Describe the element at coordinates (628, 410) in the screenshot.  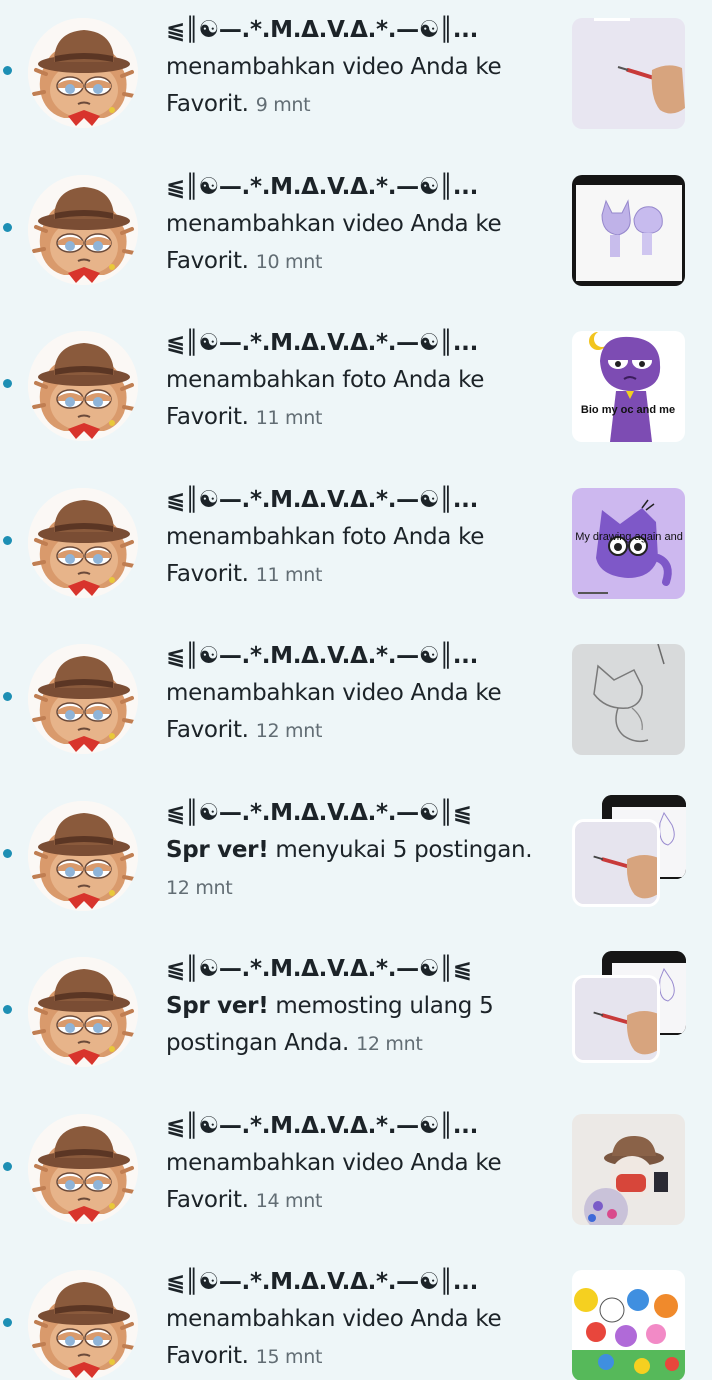
I see `thumbnail-caption: Bio my oc and me` at that location.